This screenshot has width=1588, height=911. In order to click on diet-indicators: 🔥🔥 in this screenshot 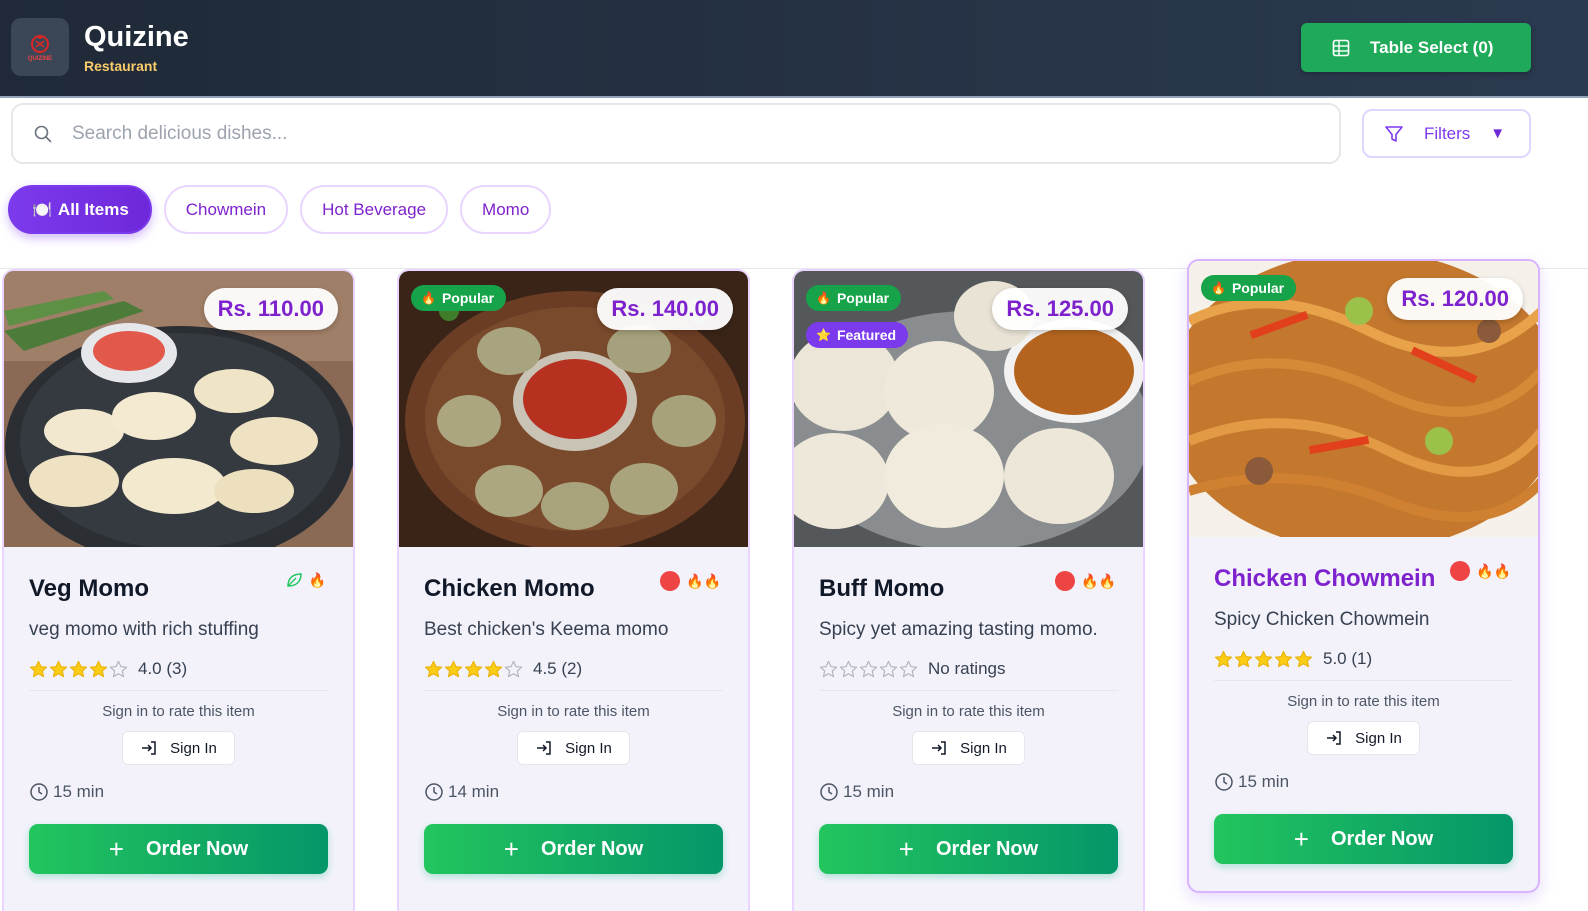, I will do `click(1085, 581)`.